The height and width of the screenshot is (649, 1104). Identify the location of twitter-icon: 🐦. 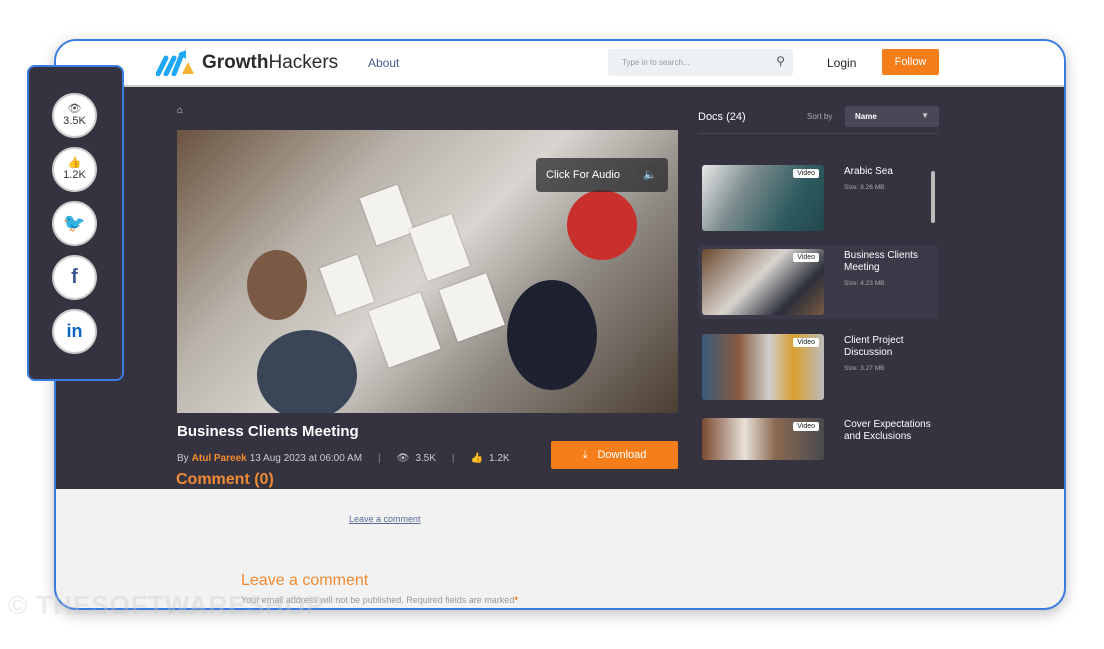
(74, 223).